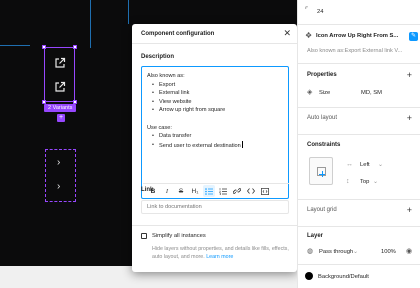 This screenshot has width=420, height=288. Describe the element at coordinates (348, 181) in the screenshot. I see `vertical-constraint-icon: ↕` at that location.